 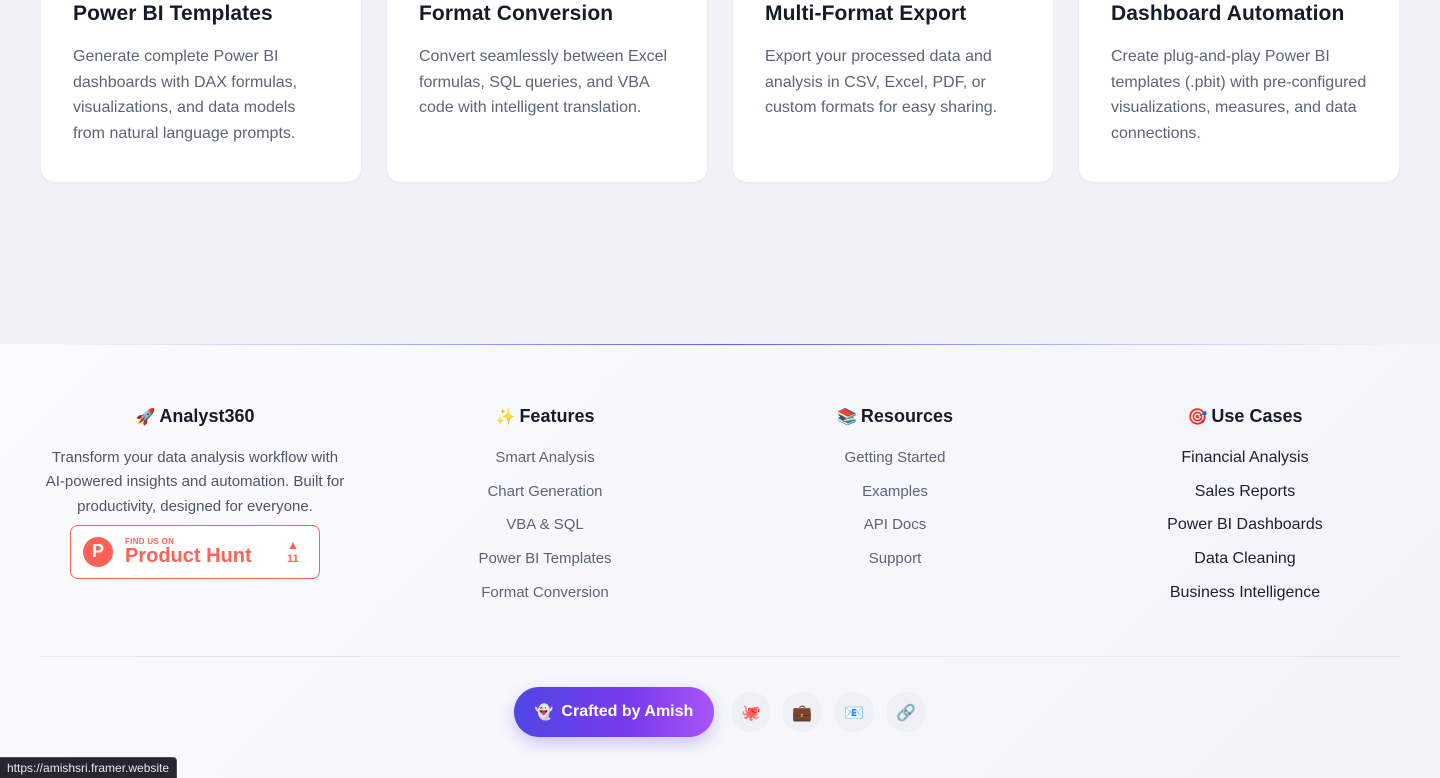 What do you see at coordinates (173, 13) in the screenshot?
I see `feature-card-title: Power BI Templates` at bounding box center [173, 13].